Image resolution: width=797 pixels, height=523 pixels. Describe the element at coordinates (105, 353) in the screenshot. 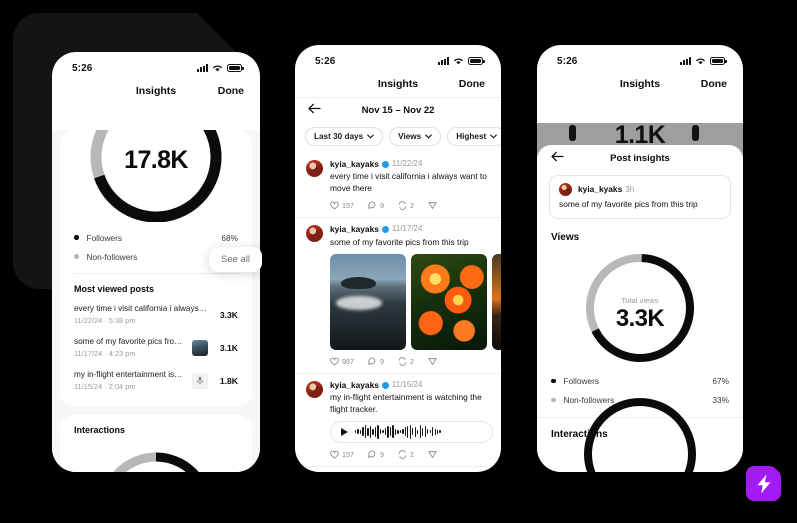

I see `post-date: 11/17/24 · 4:23 pm` at that location.